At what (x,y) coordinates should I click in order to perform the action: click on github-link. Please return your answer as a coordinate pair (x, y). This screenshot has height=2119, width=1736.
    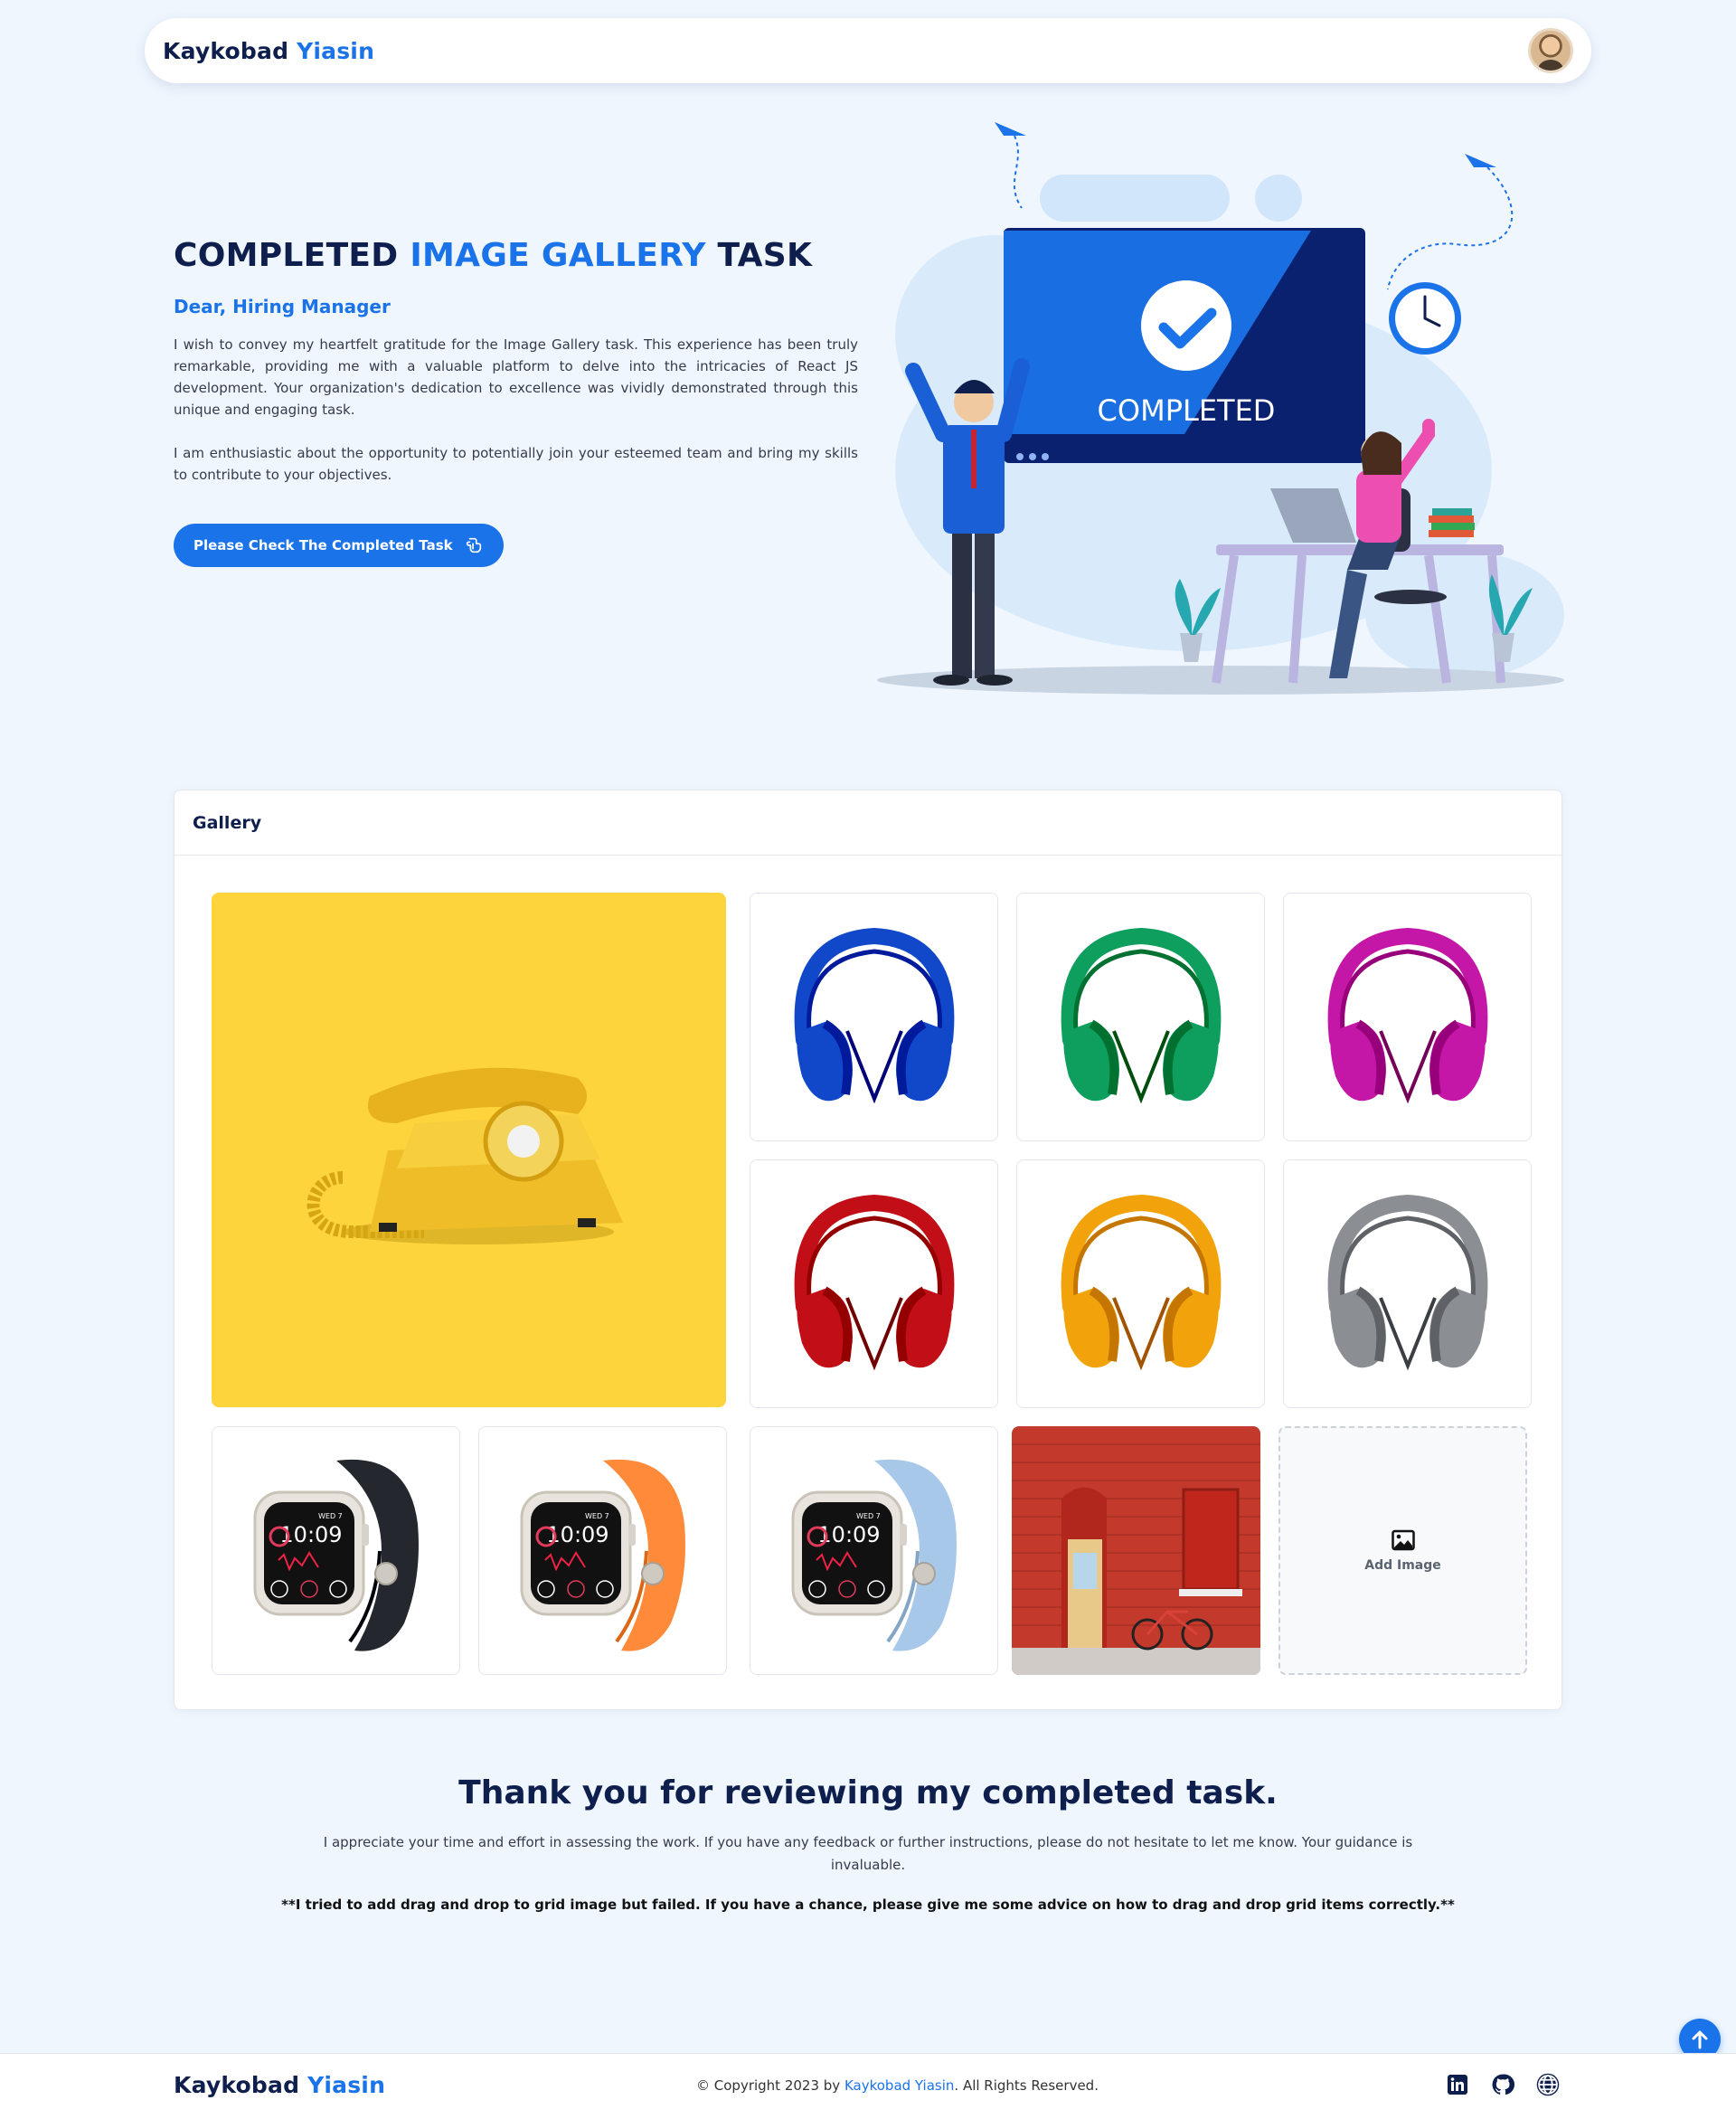
    Looking at the image, I should click on (1502, 2084).